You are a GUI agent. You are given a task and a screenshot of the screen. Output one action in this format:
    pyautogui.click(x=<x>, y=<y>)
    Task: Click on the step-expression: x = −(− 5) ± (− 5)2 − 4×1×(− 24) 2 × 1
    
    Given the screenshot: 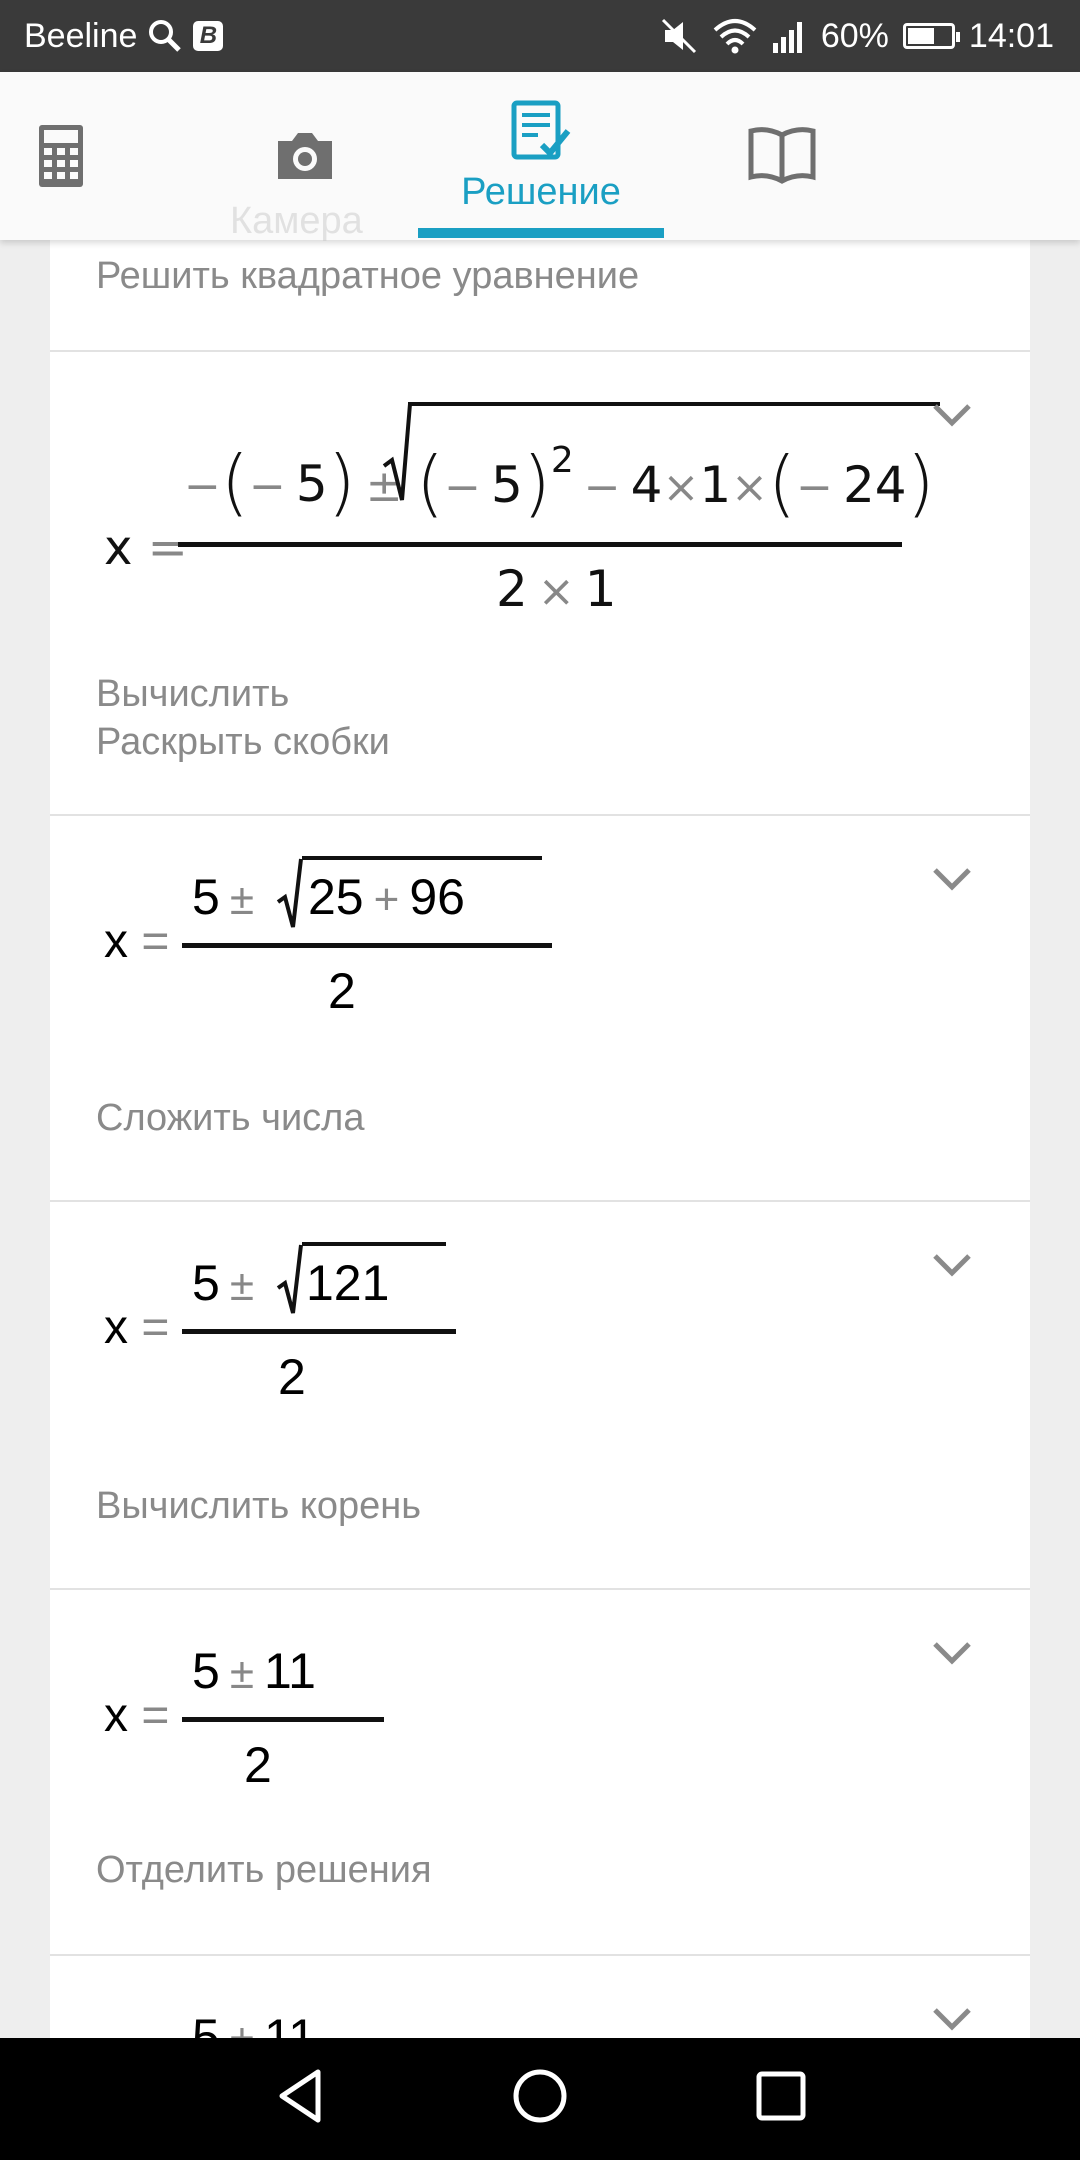 What is the action you would take?
    pyautogui.click(x=540, y=502)
    